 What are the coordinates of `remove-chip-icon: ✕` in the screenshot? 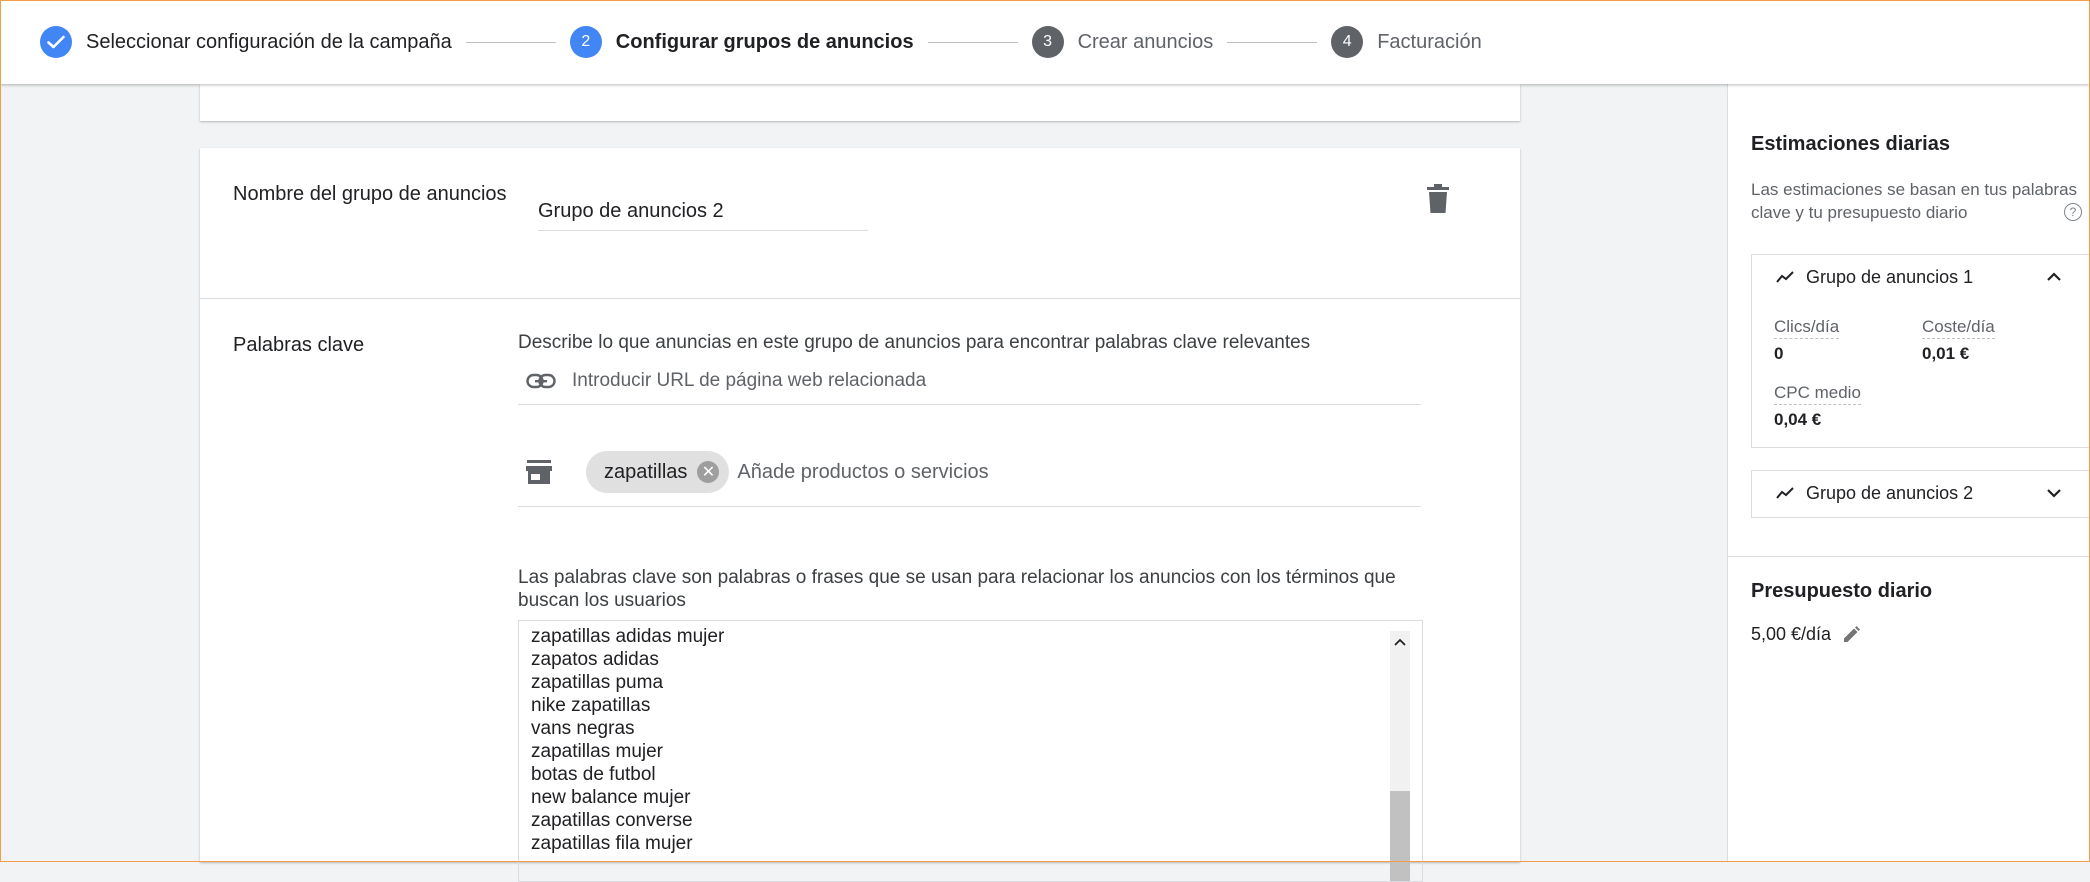 It's located at (708, 472).